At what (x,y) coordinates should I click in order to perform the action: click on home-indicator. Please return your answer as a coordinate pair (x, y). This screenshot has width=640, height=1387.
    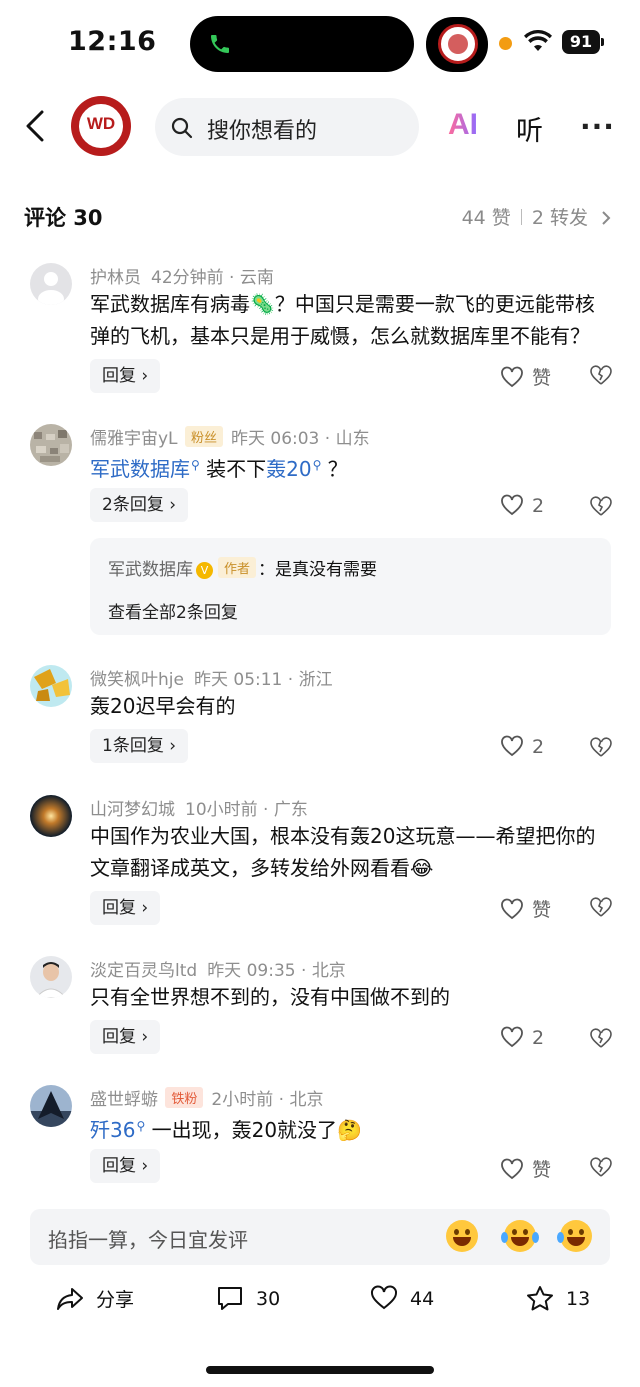
    Looking at the image, I should click on (320, 1370).